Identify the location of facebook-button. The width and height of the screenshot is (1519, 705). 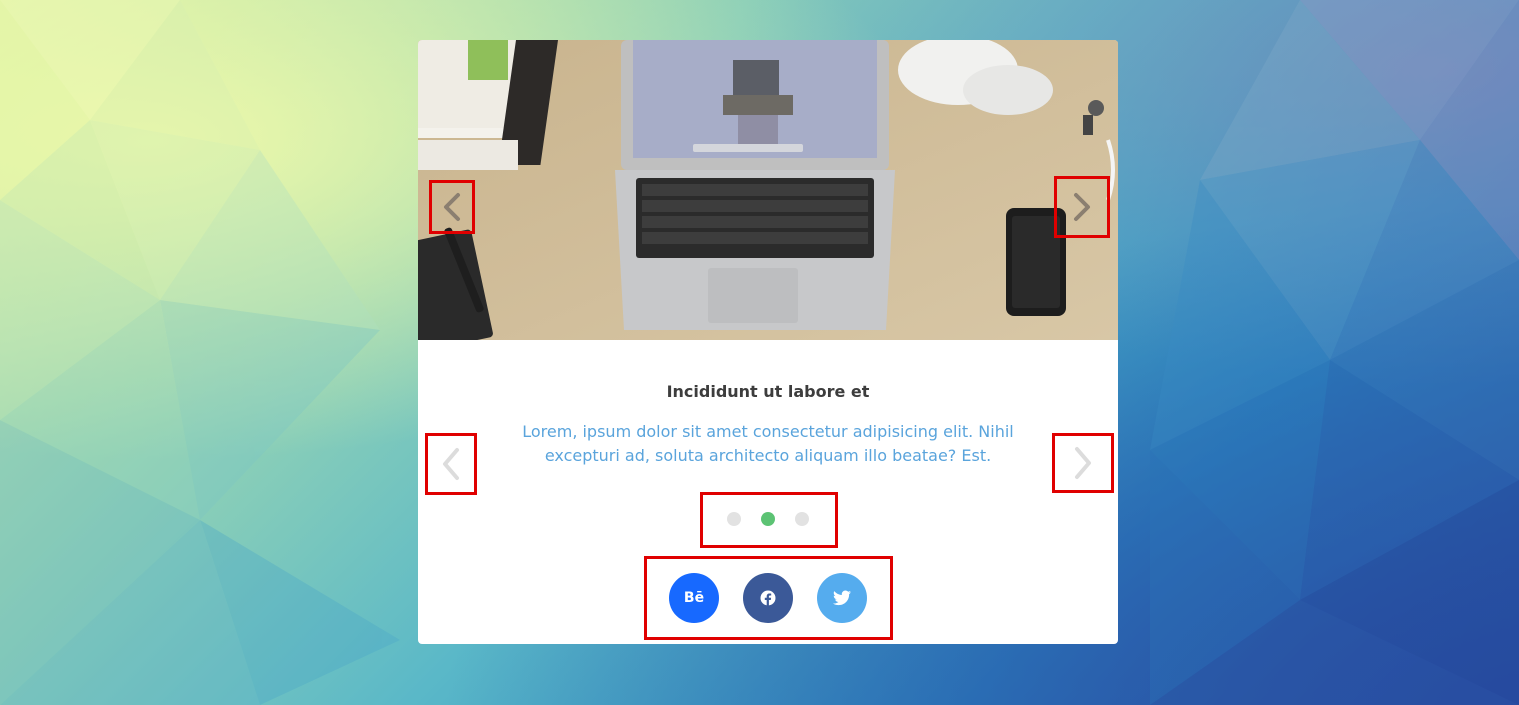
(768, 598).